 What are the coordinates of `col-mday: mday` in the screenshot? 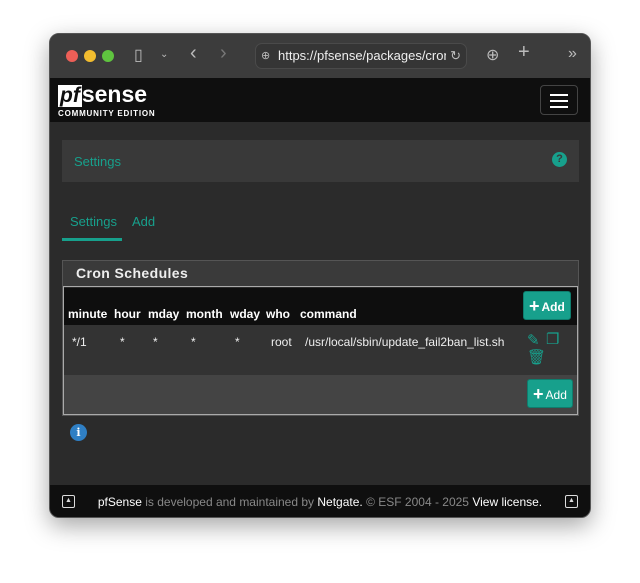 It's located at (164, 314).